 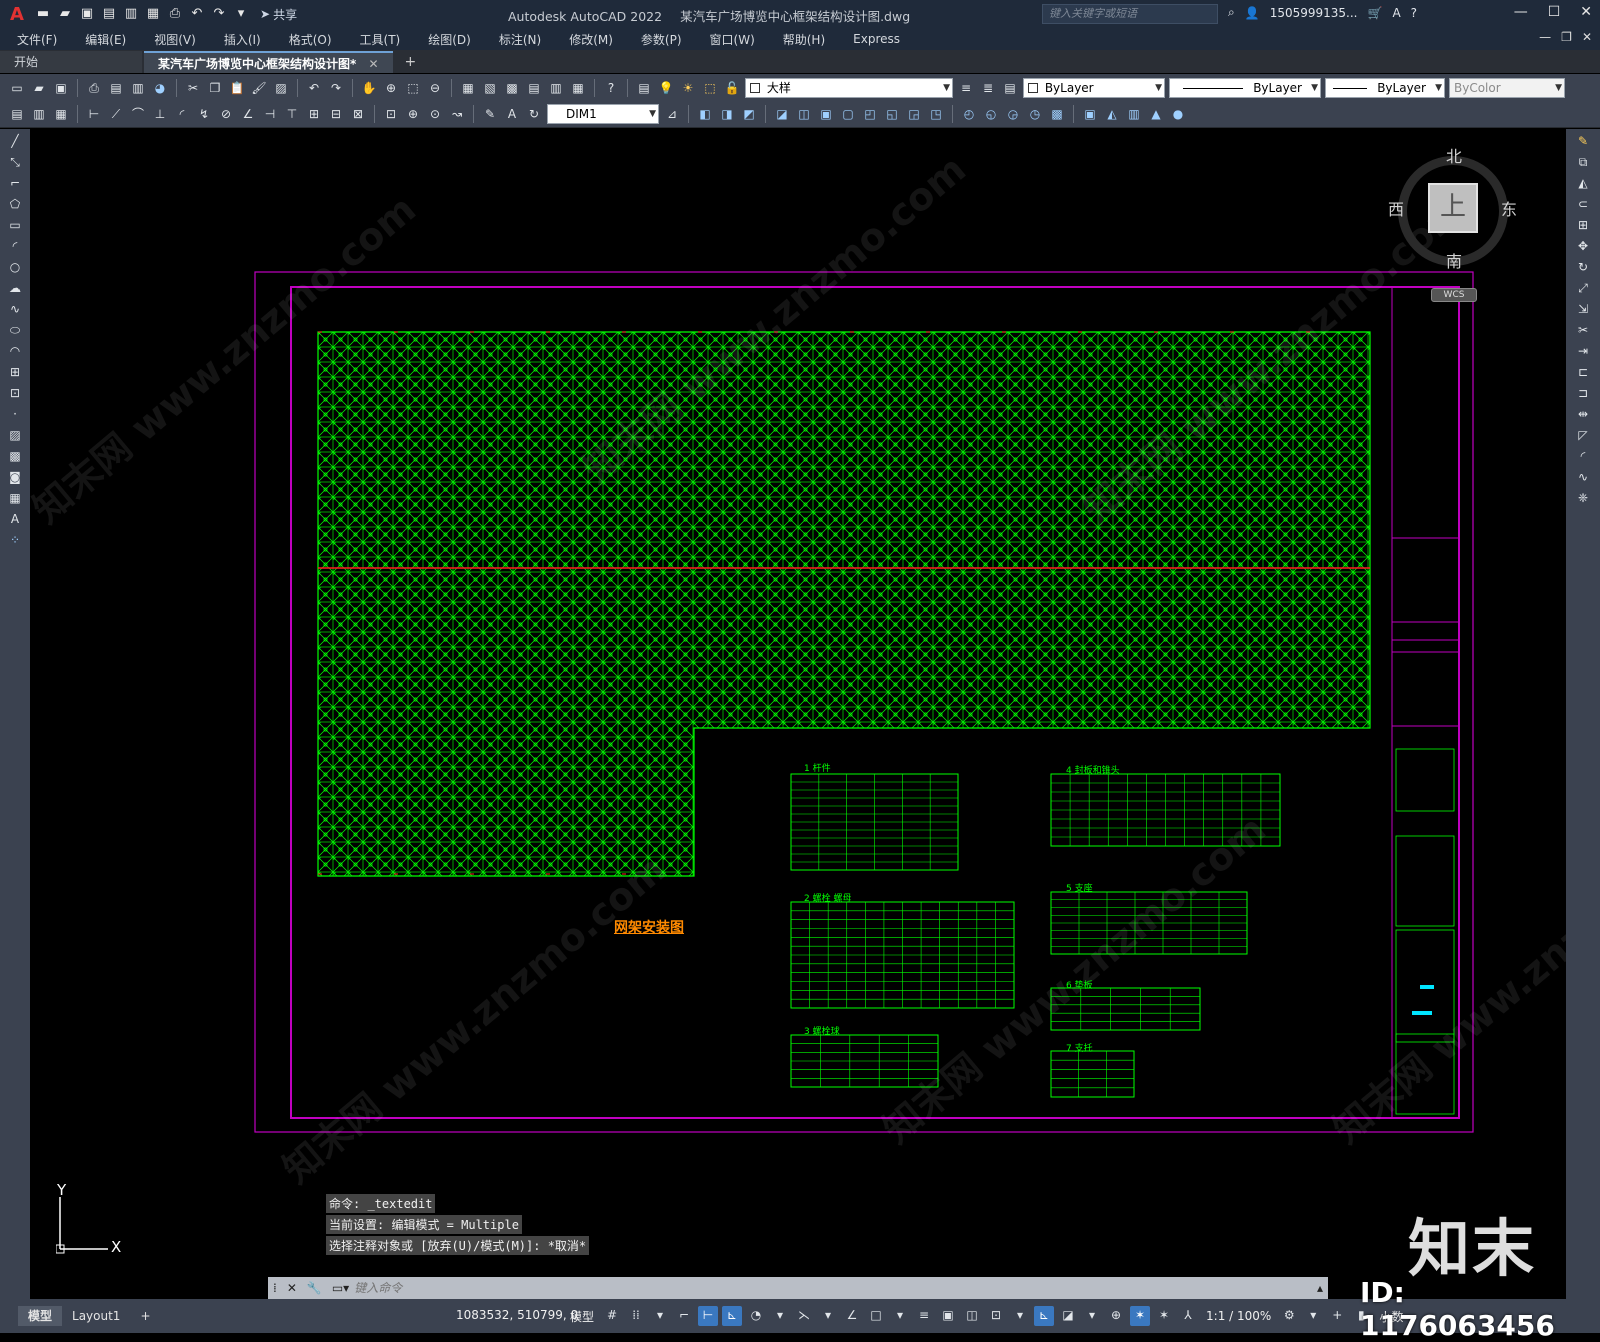 I want to click on snap-icon: ⁞⁞, so click(x=636, y=1316).